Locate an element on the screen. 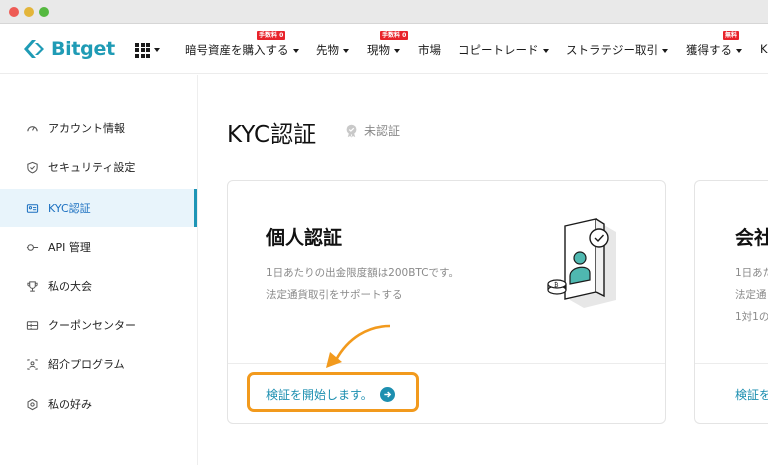  sidebar-item-referral: 紹介プログラム is located at coordinates (98, 364).